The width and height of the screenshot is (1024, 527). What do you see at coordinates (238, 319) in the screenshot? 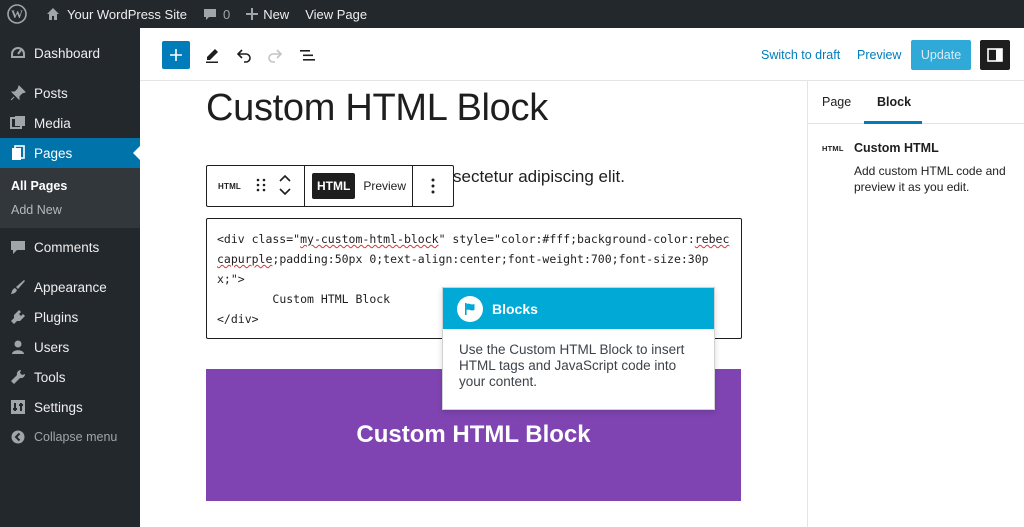
I see `code-text: </div>` at bounding box center [238, 319].